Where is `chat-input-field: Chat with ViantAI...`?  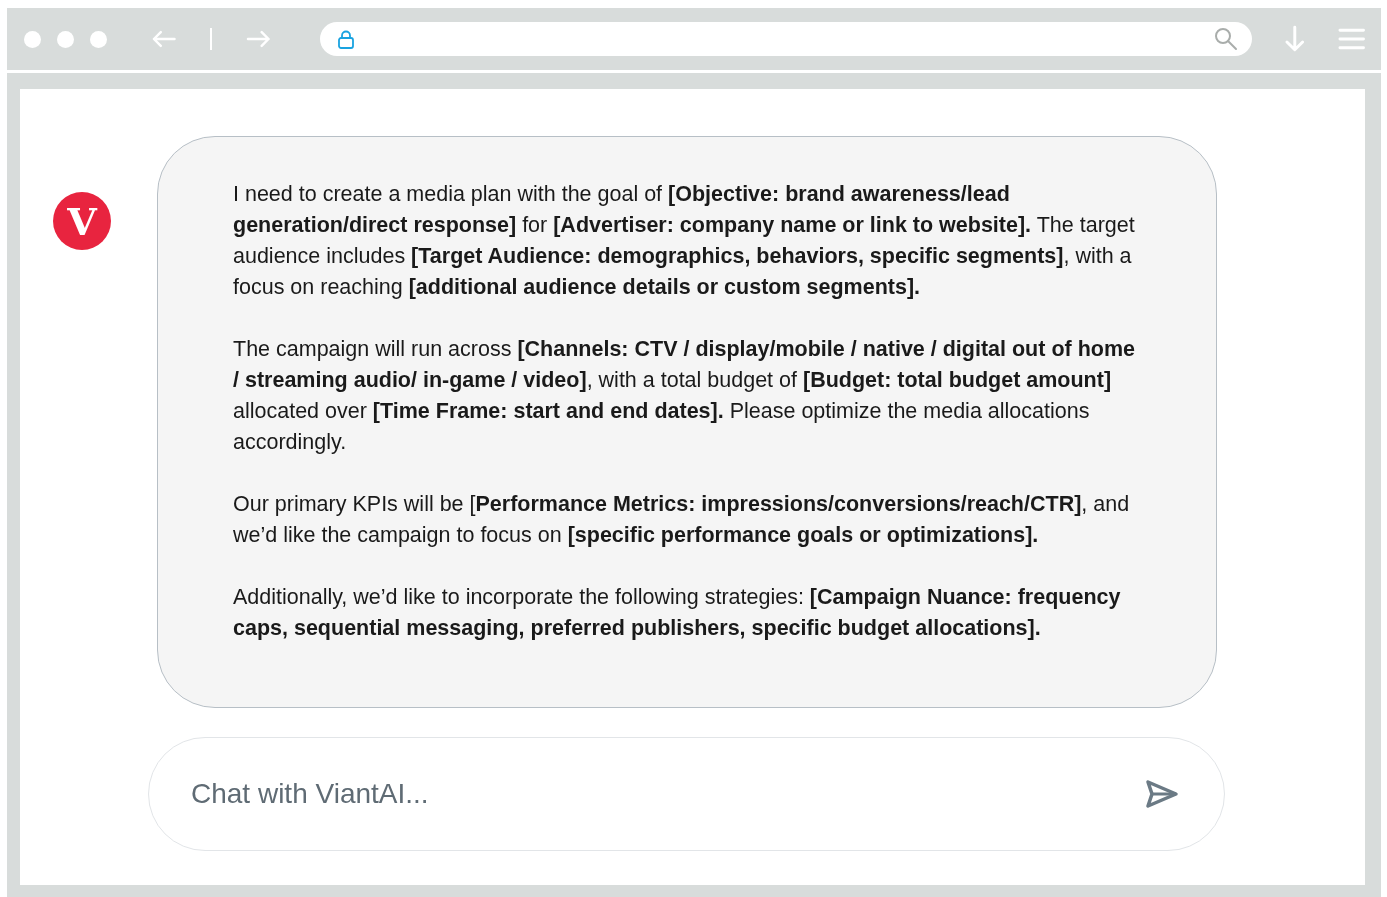
chat-input-field: Chat with ViantAI... is located at coordinates (686, 794).